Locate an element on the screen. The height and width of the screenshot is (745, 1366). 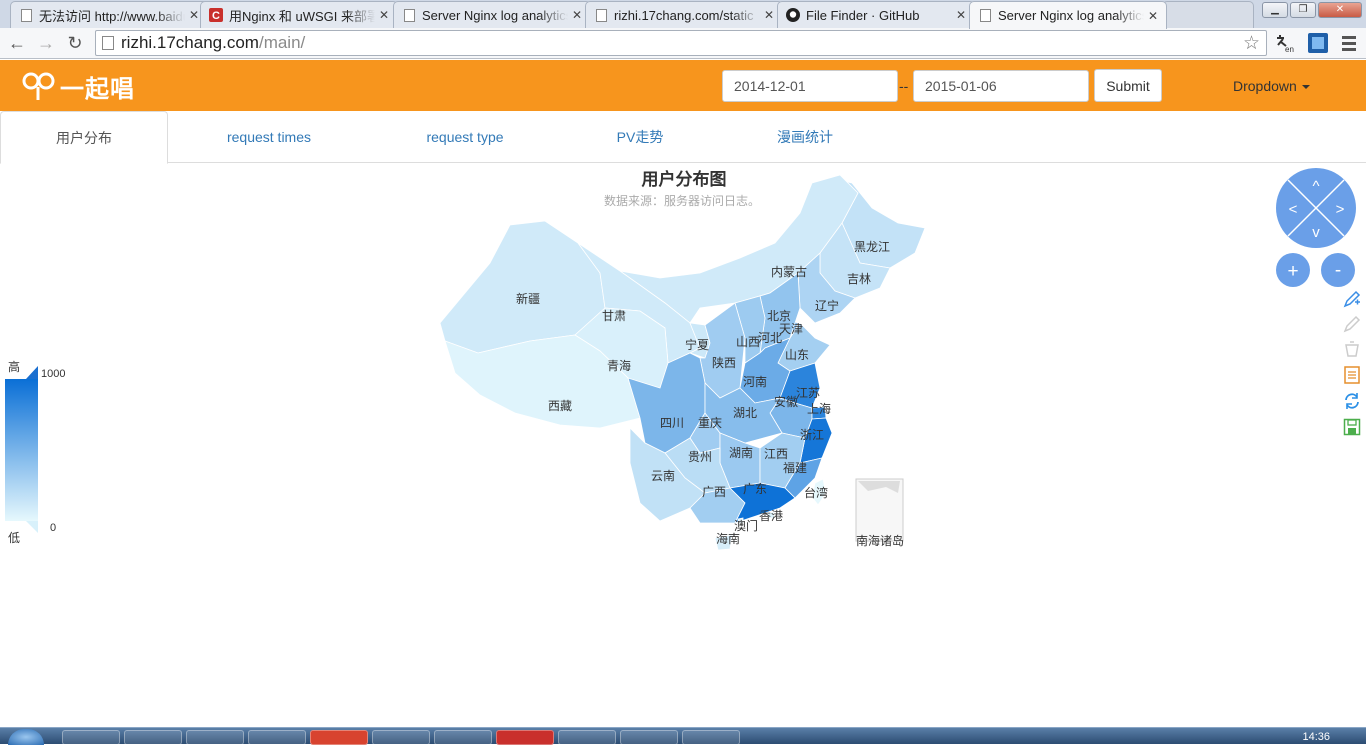
province-label: 贵州 is located at coordinates (700, 457).